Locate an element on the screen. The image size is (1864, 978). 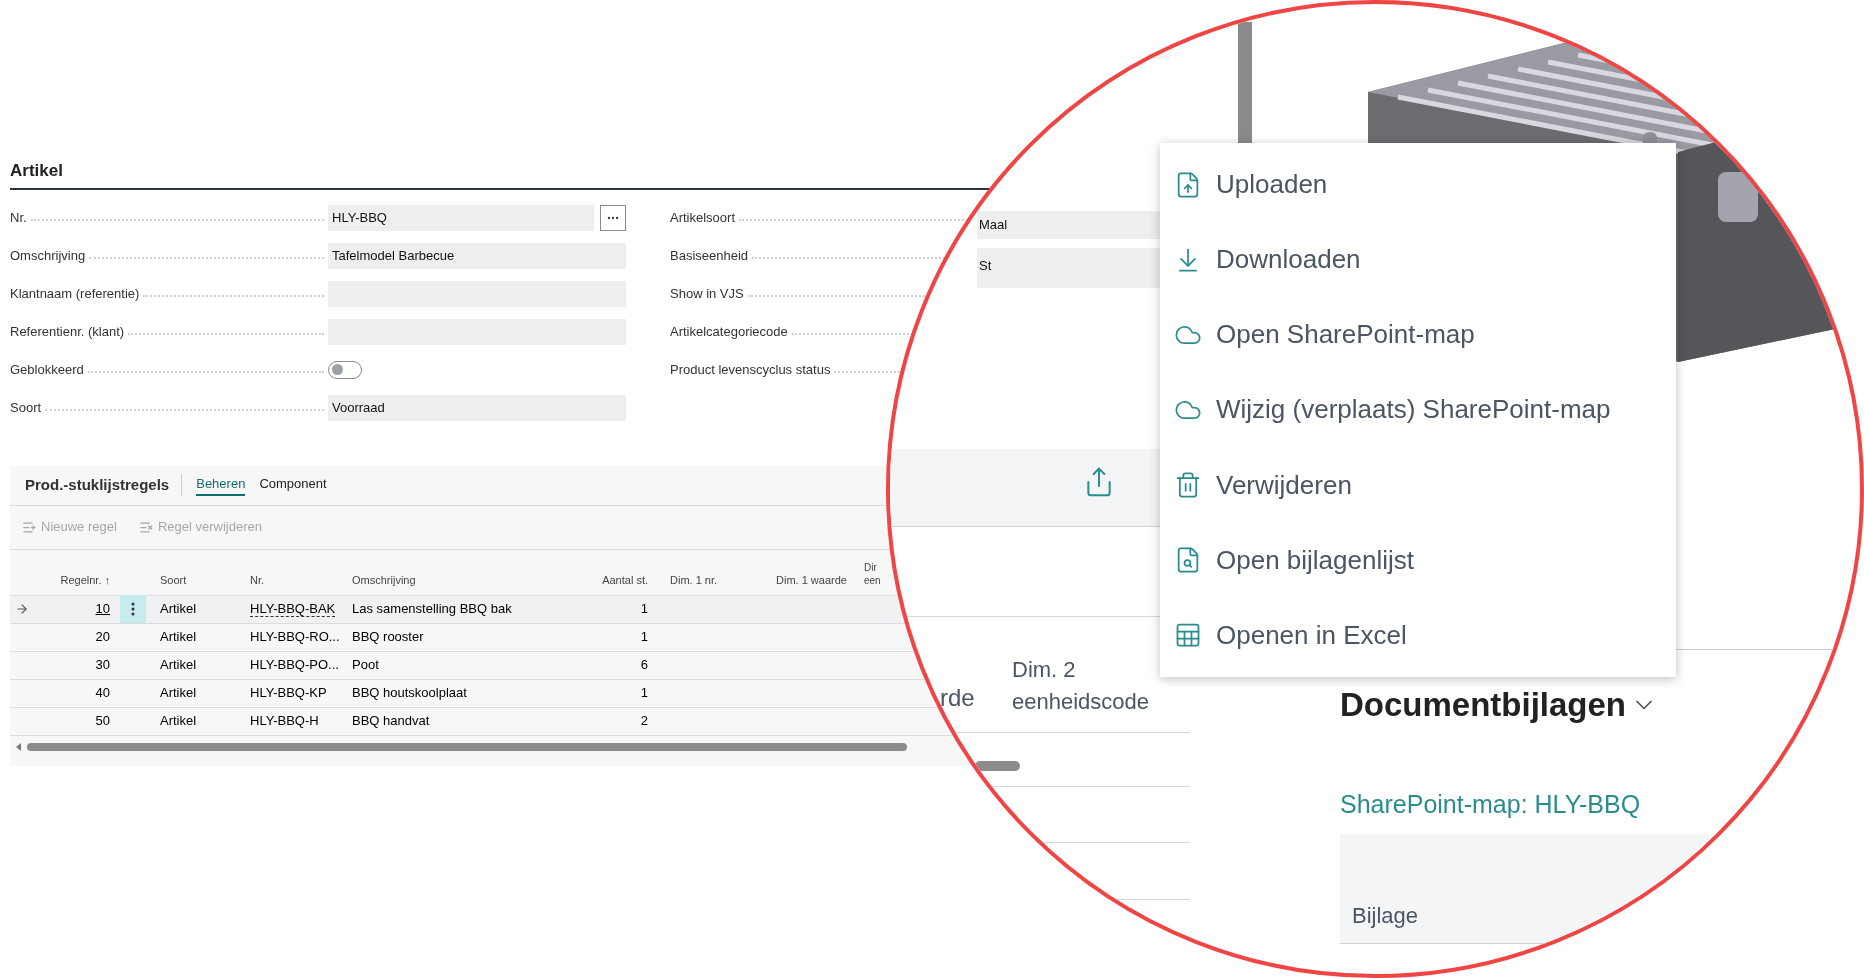
column-header: Aantal st. is located at coordinates (625, 580).